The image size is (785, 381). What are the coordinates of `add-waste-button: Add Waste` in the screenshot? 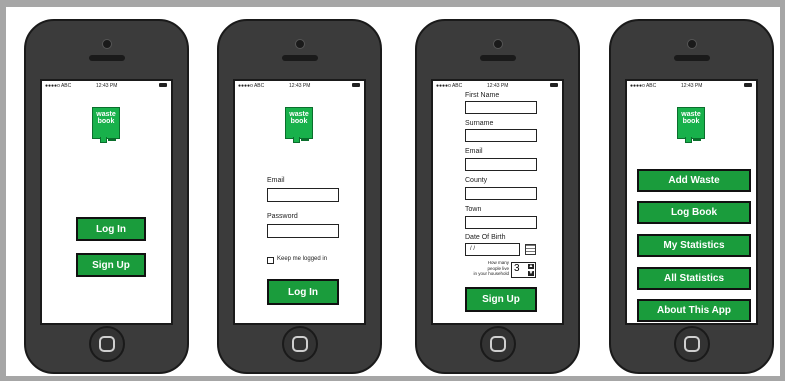 It's located at (694, 180).